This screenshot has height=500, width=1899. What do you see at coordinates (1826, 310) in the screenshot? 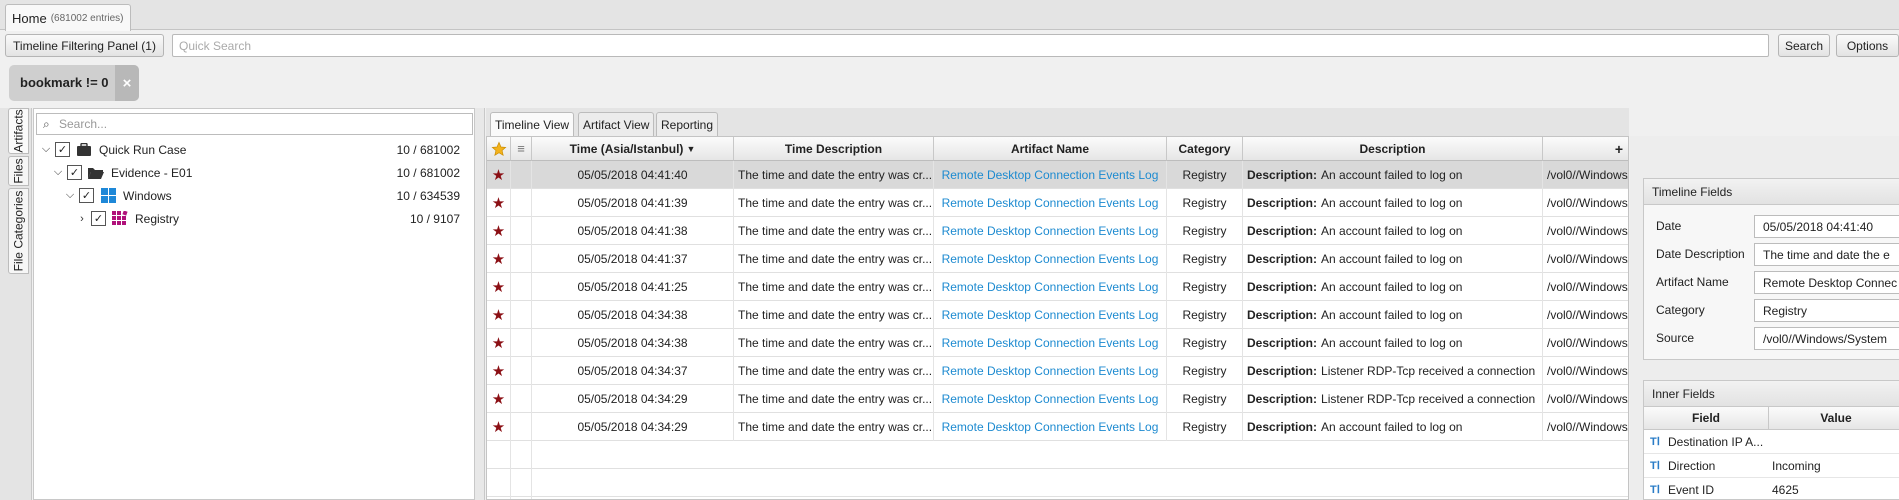
I see `timeline-field-value: Registry` at bounding box center [1826, 310].